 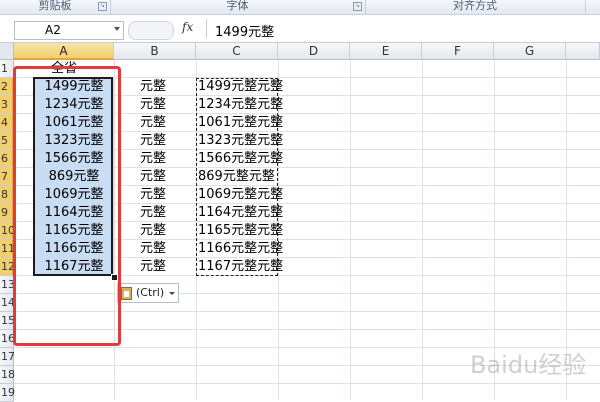 I want to click on row-header: 17, so click(x=7, y=357).